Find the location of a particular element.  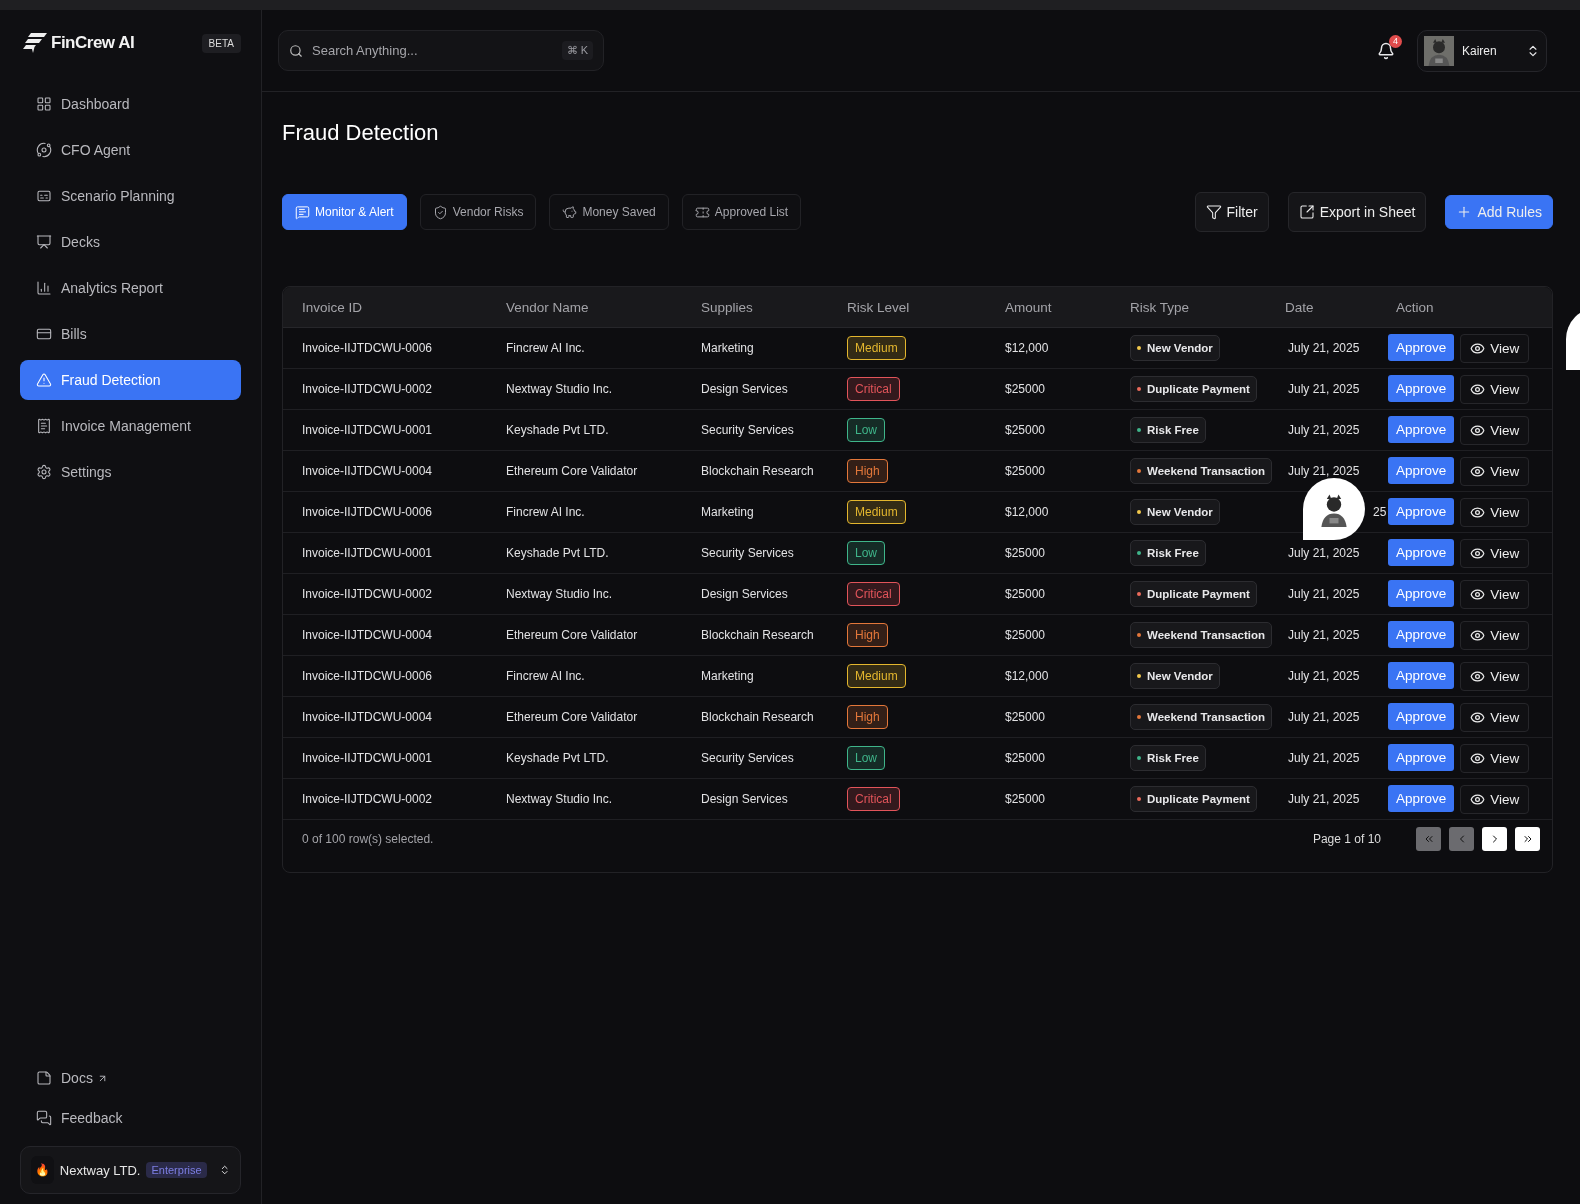

tab: Approved List is located at coordinates (741, 212).